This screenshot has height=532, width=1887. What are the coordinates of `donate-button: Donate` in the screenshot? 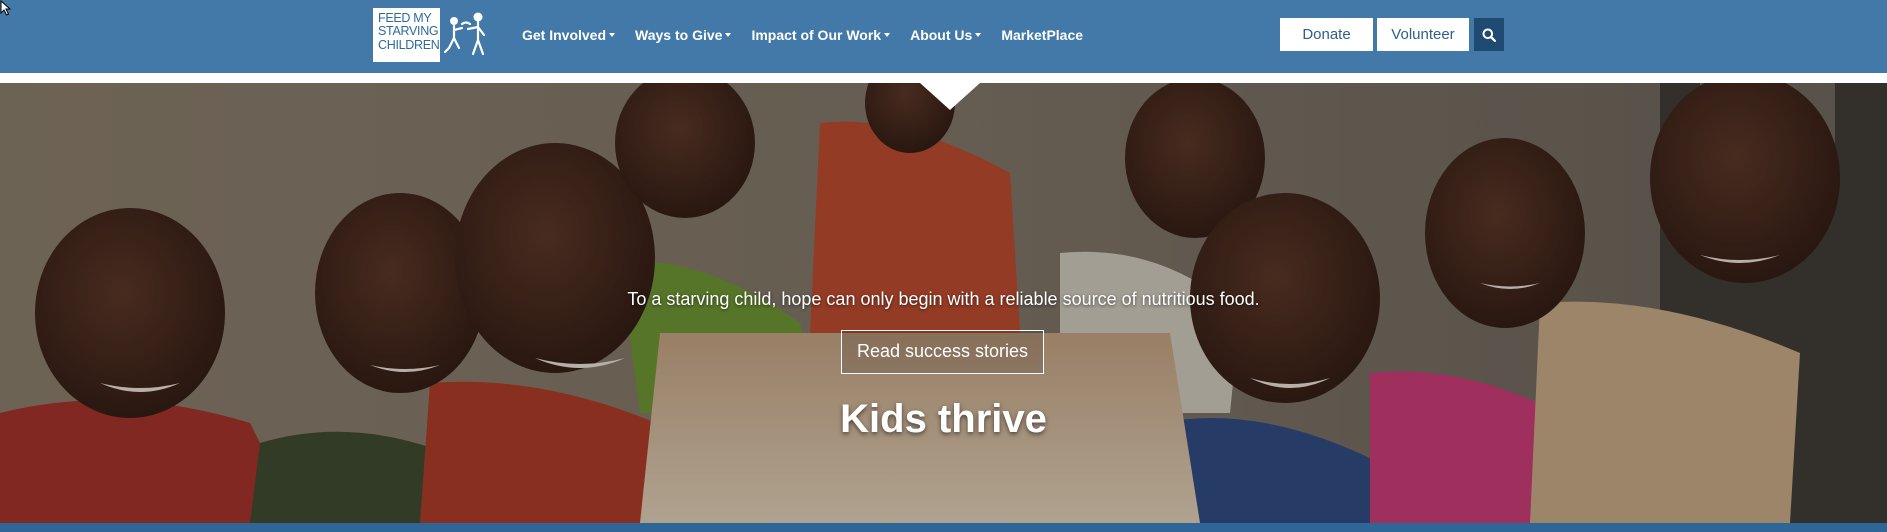 It's located at (1326, 34).